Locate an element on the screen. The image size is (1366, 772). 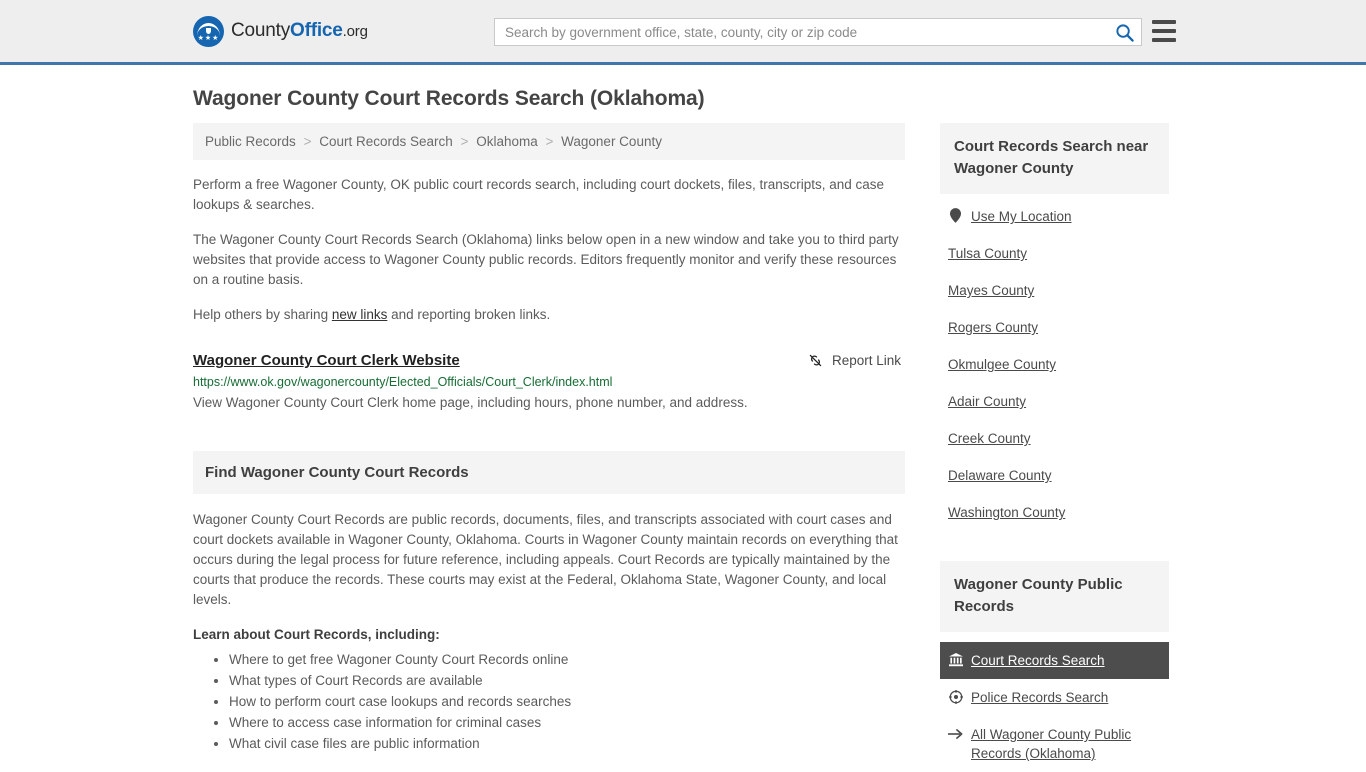
sidebar-item-rogers-county: Rogers County is located at coordinates (1054, 327).